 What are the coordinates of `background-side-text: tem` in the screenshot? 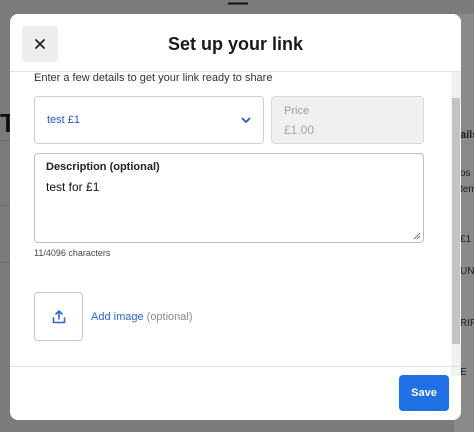 It's located at (467, 189).